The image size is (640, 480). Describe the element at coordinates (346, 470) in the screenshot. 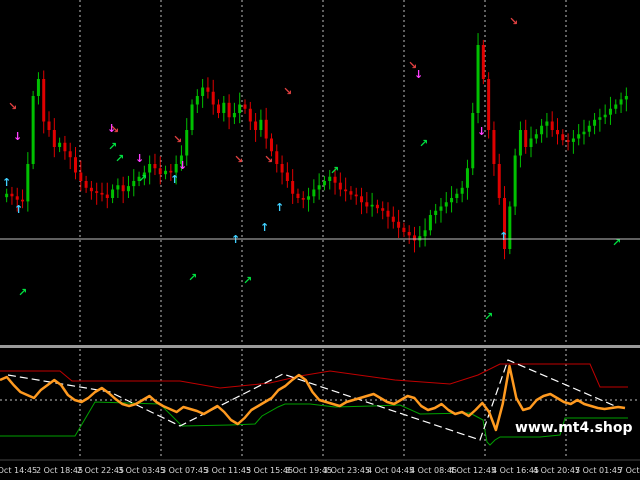

I see `time-axis-label: 3 Oct 23:45` at that location.